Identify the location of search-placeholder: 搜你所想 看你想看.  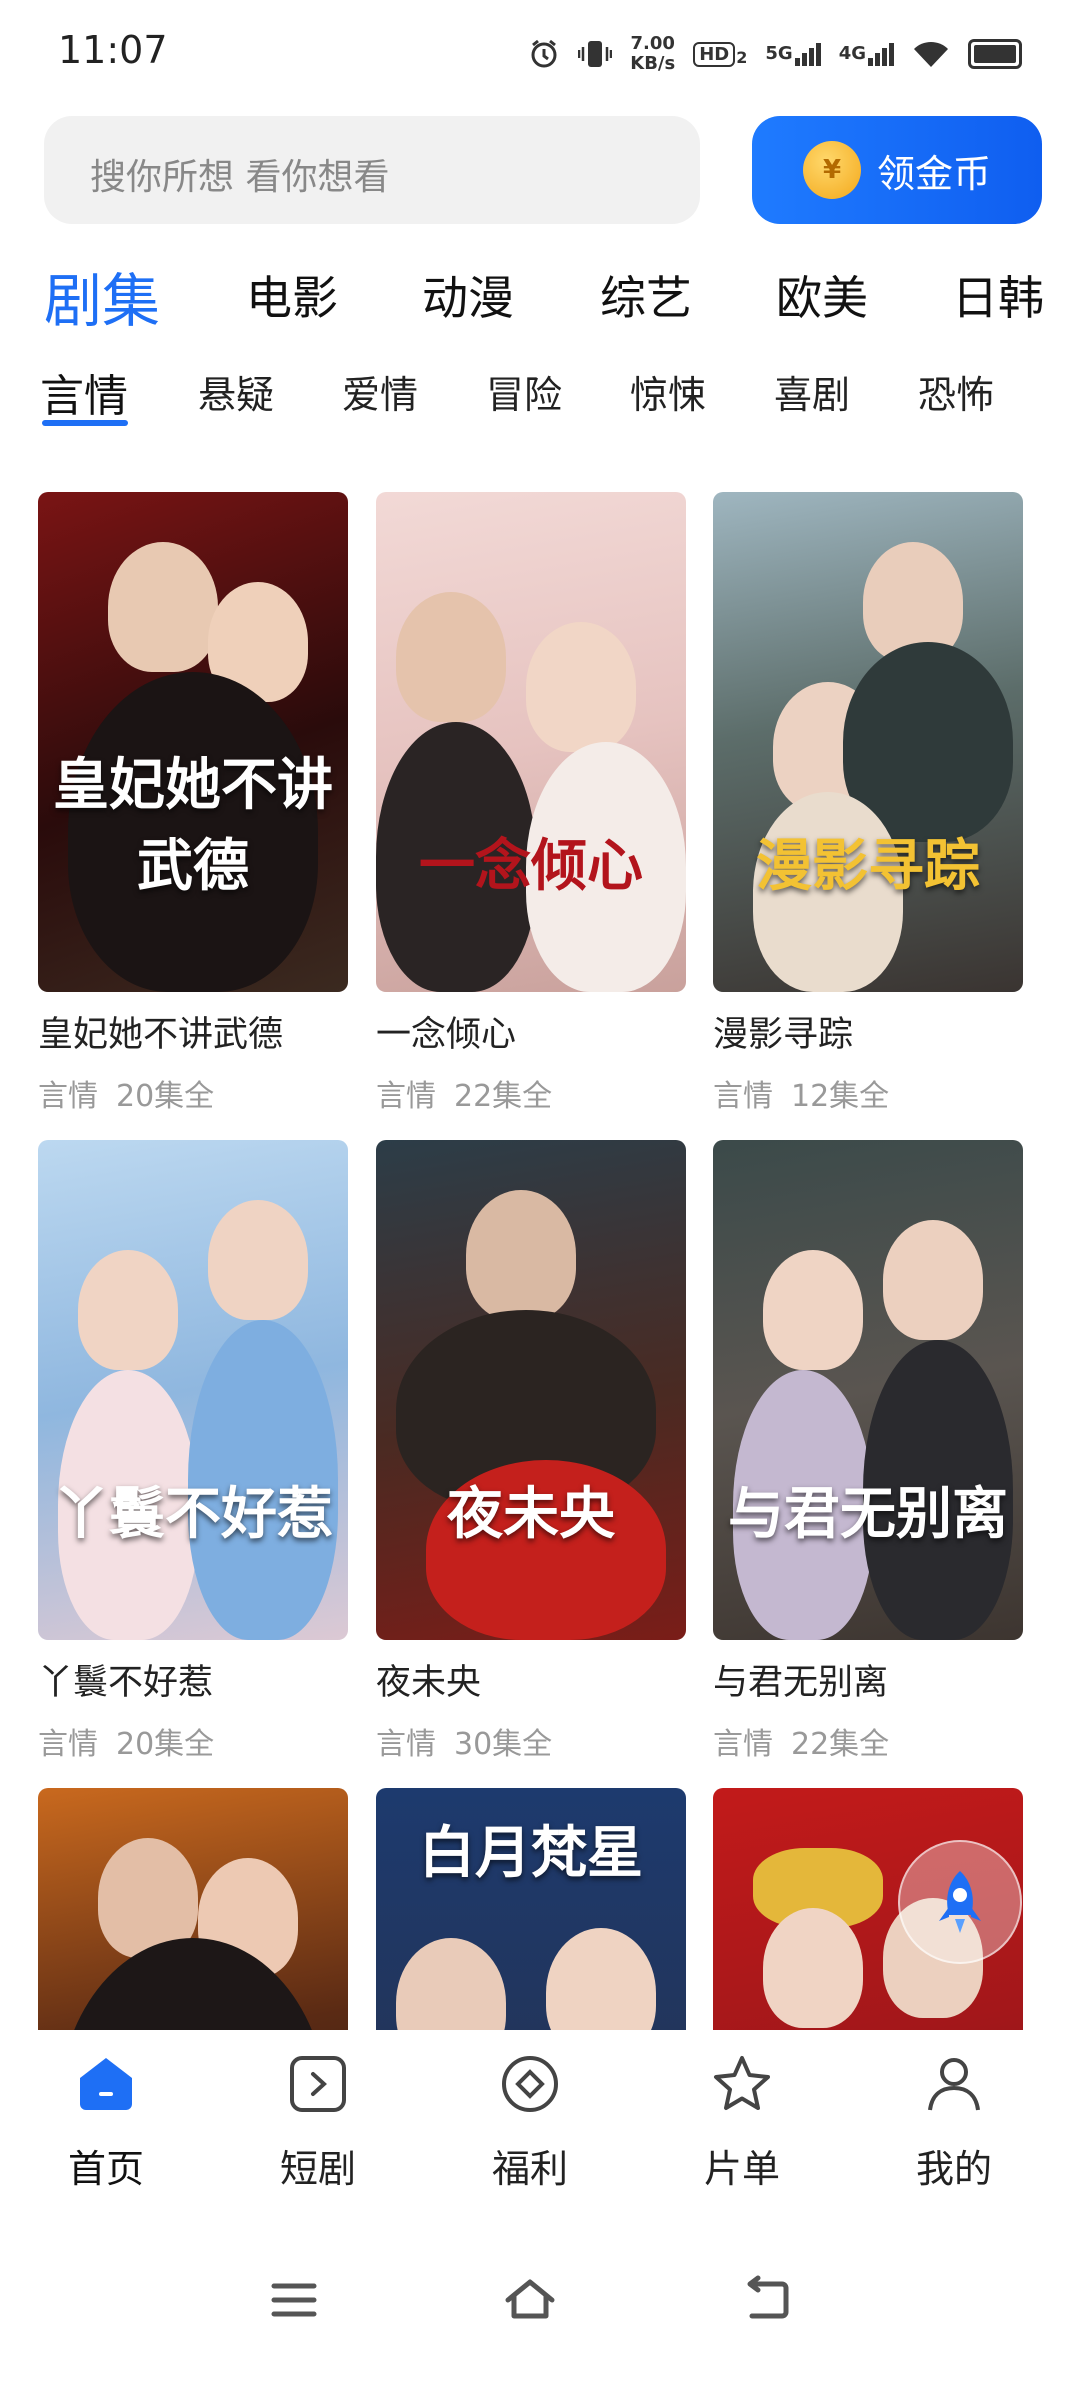
(240, 177).